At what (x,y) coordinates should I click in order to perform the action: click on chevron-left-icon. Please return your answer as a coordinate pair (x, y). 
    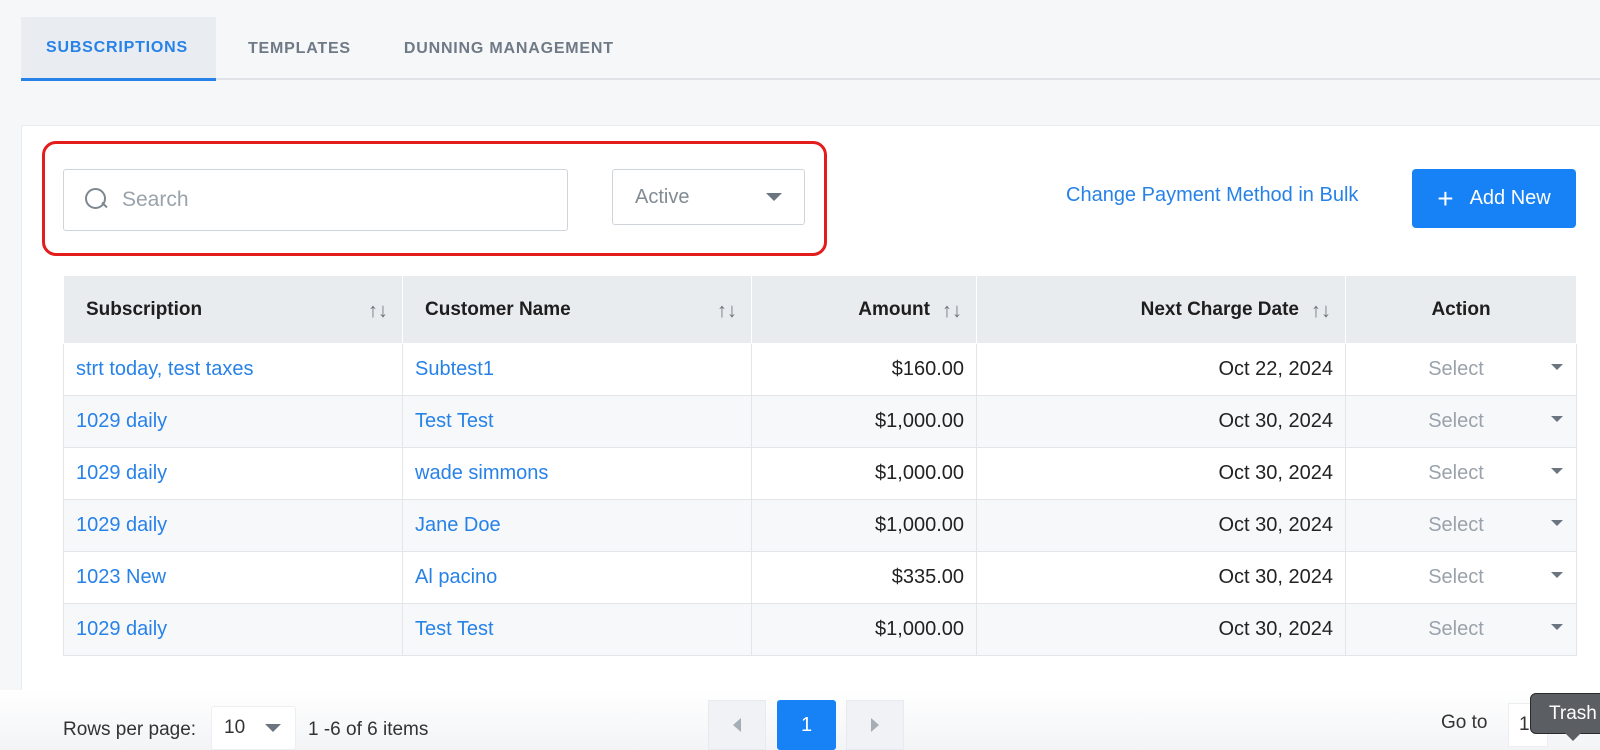
    Looking at the image, I should click on (737, 725).